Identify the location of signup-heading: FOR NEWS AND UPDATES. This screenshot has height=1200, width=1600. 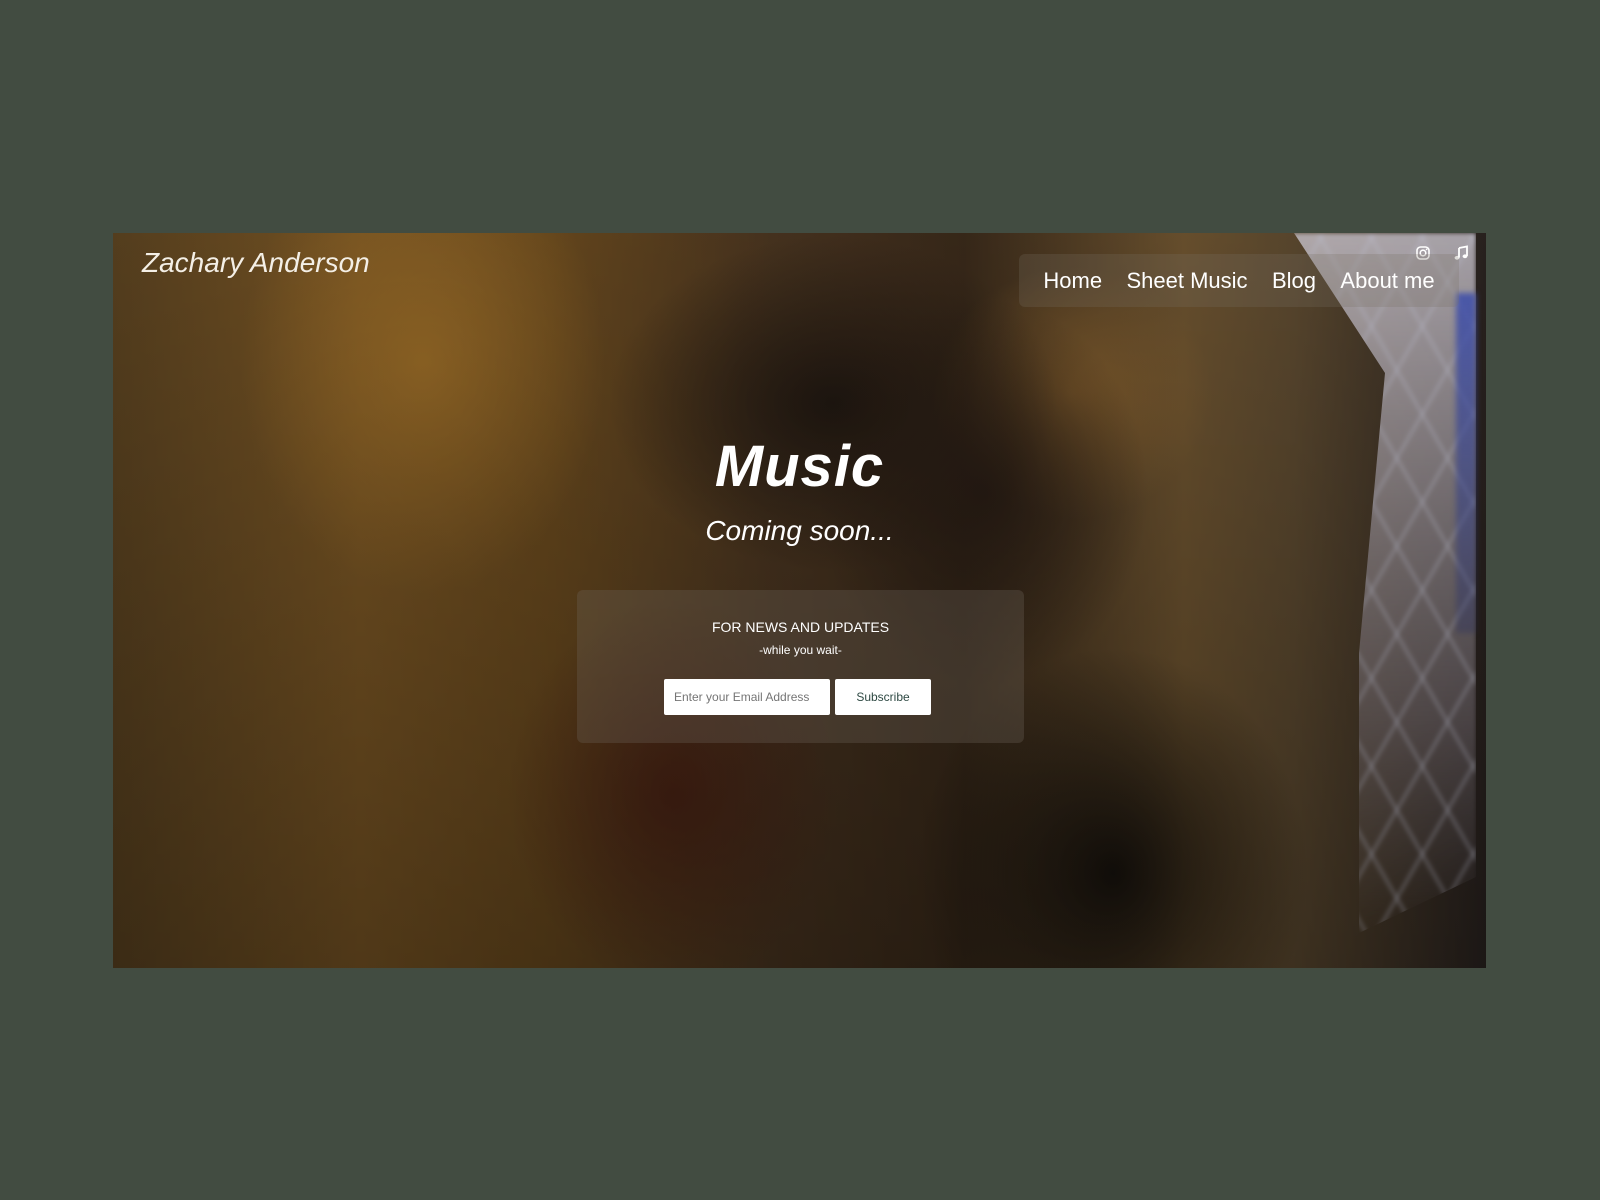
(800, 627).